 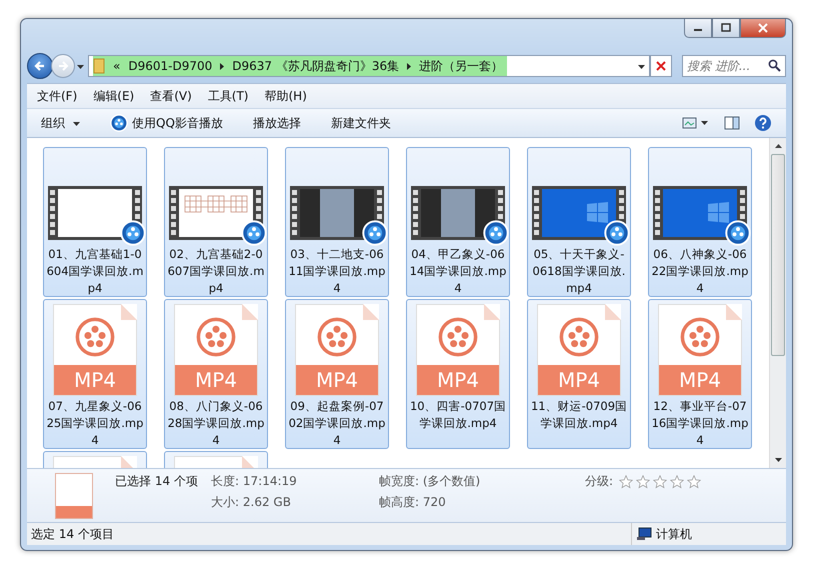 I want to click on rating-stars, so click(x=660, y=481).